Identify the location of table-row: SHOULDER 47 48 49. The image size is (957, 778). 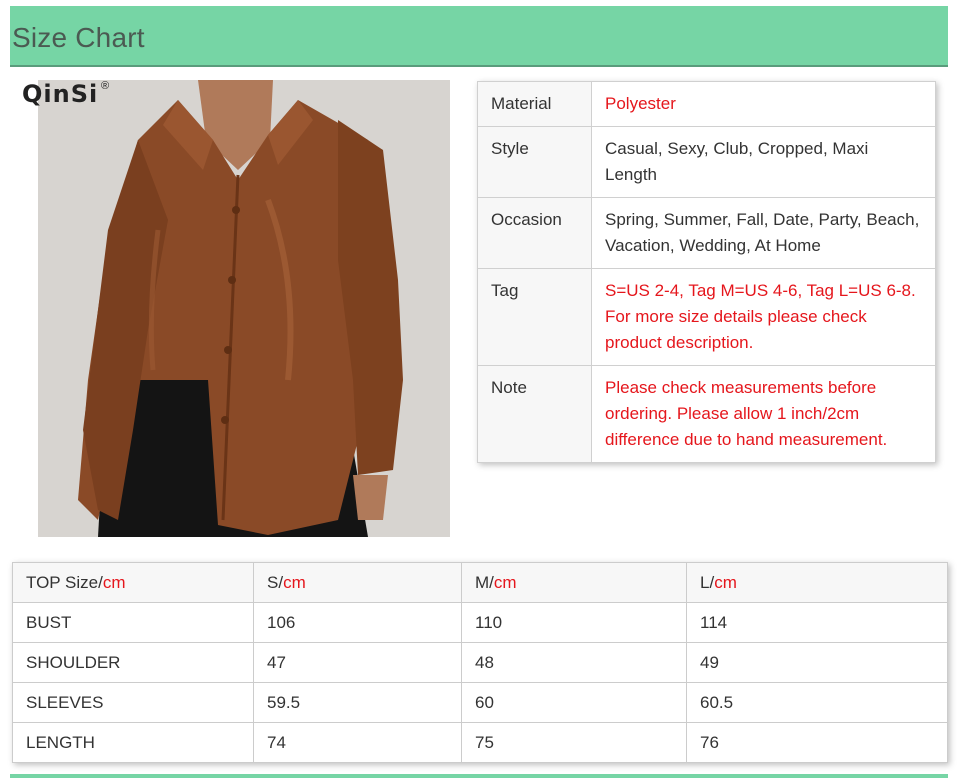
(480, 662).